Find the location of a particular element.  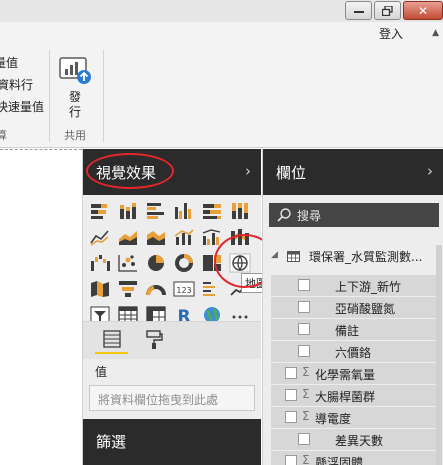

title-bar: ✕ is located at coordinates (221, 11).